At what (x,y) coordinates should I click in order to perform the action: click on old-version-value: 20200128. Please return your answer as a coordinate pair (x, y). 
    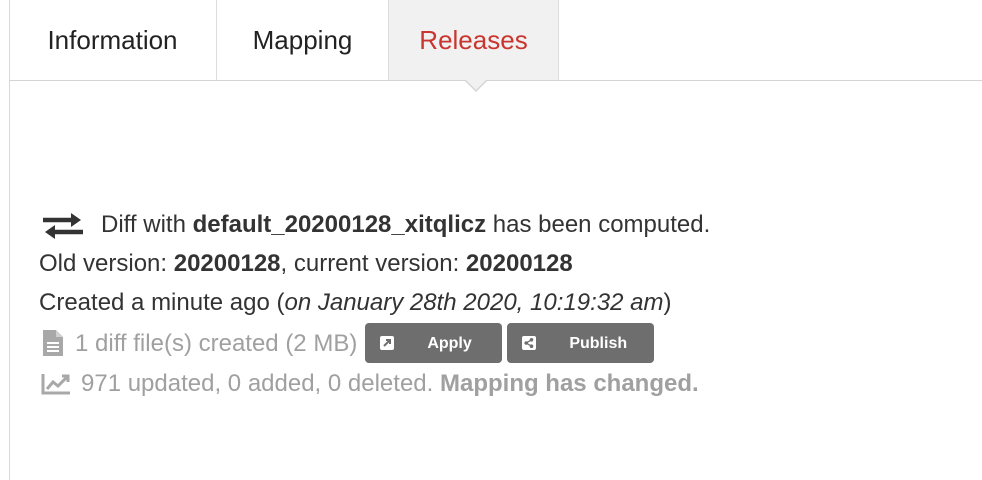
    Looking at the image, I should click on (227, 263).